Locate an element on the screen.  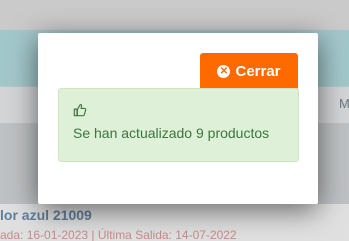
alert-message: Se han actualizado 9 productos is located at coordinates (171, 133).